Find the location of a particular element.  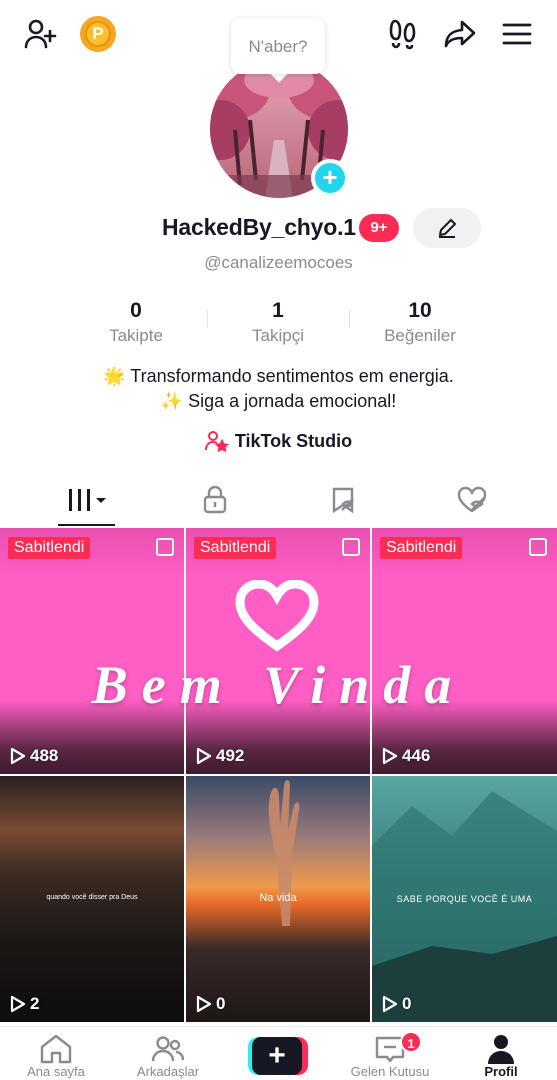

add-story-button: + is located at coordinates (330, 178).